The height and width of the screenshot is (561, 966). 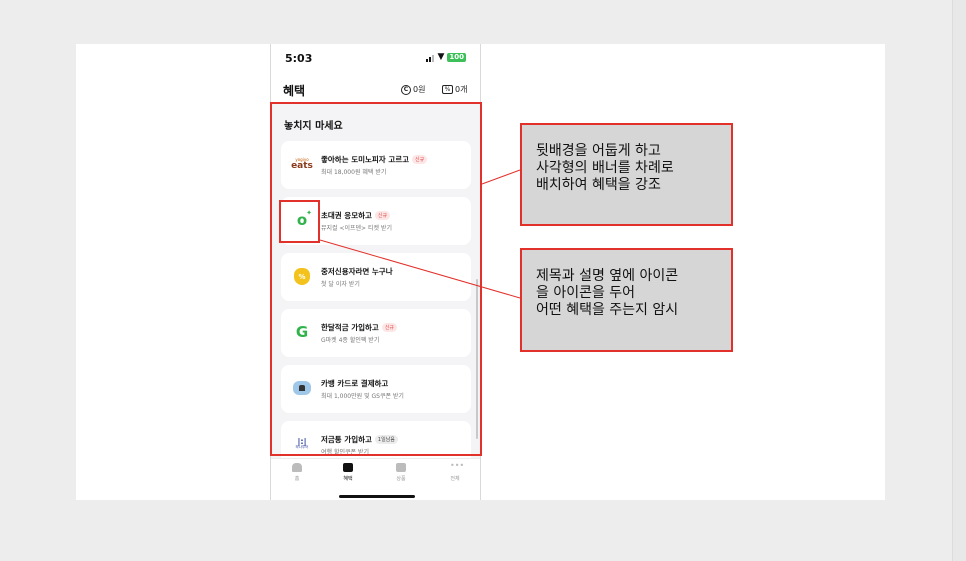 What do you see at coordinates (420, 269) in the screenshot?
I see `callout-line-icon` at bounding box center [420, 269].